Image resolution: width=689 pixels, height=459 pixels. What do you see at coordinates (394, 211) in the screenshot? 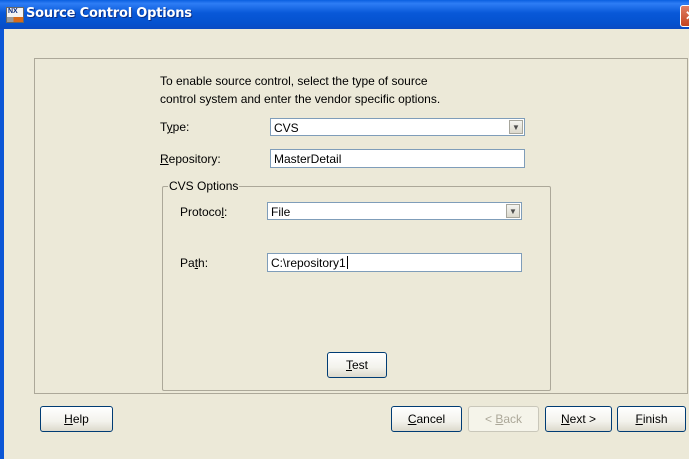
I see `protocol-select: File ▼` at bounding box center [394, 211].